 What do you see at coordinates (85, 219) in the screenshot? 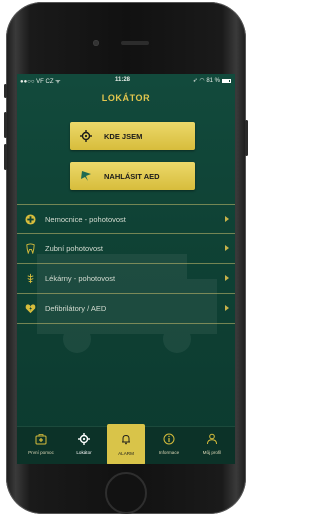
I see `list-item-label: Nemocnice - pohotovost` at bounding box center [85, 219].